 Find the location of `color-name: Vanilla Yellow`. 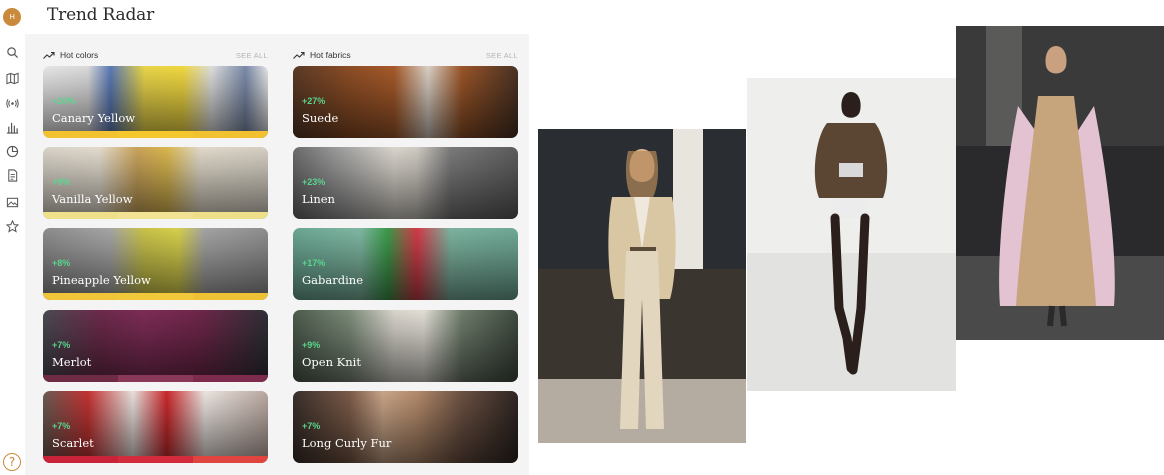

color-name: Vanilla Yellow is located at coordinates (92, 199).